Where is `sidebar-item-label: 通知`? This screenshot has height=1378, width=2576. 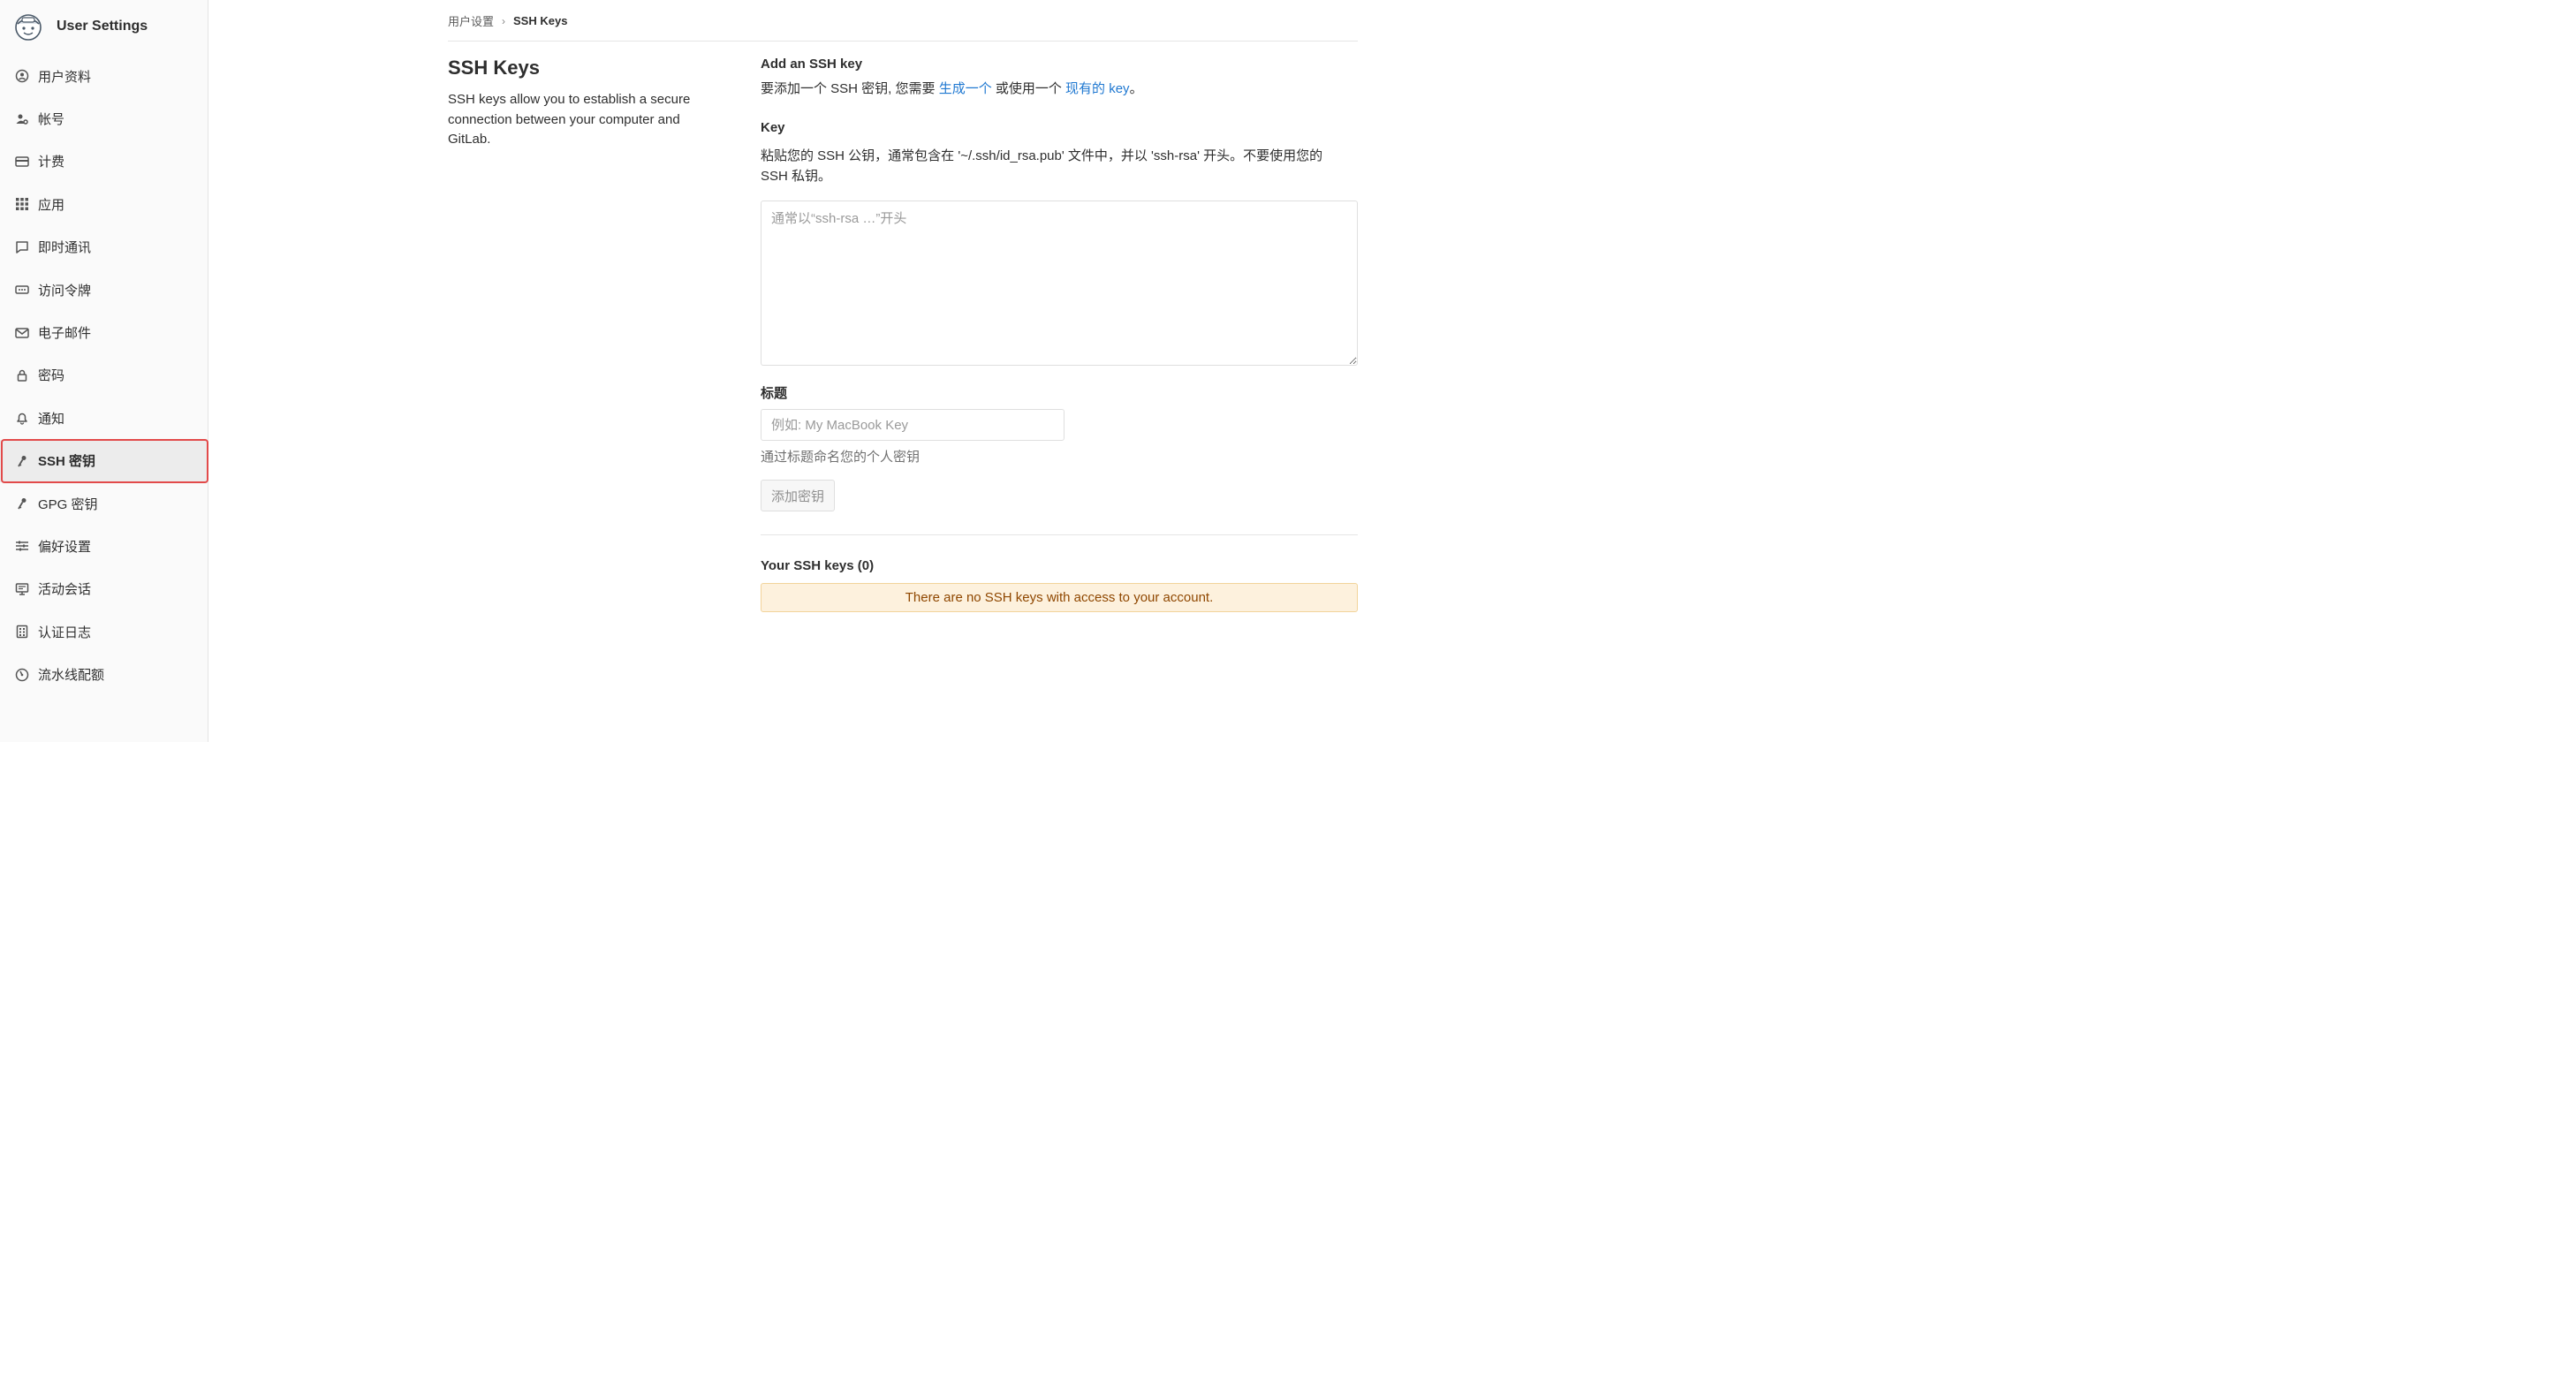 sidebar-item-label: 通知 is located at coordinates (52, 419).